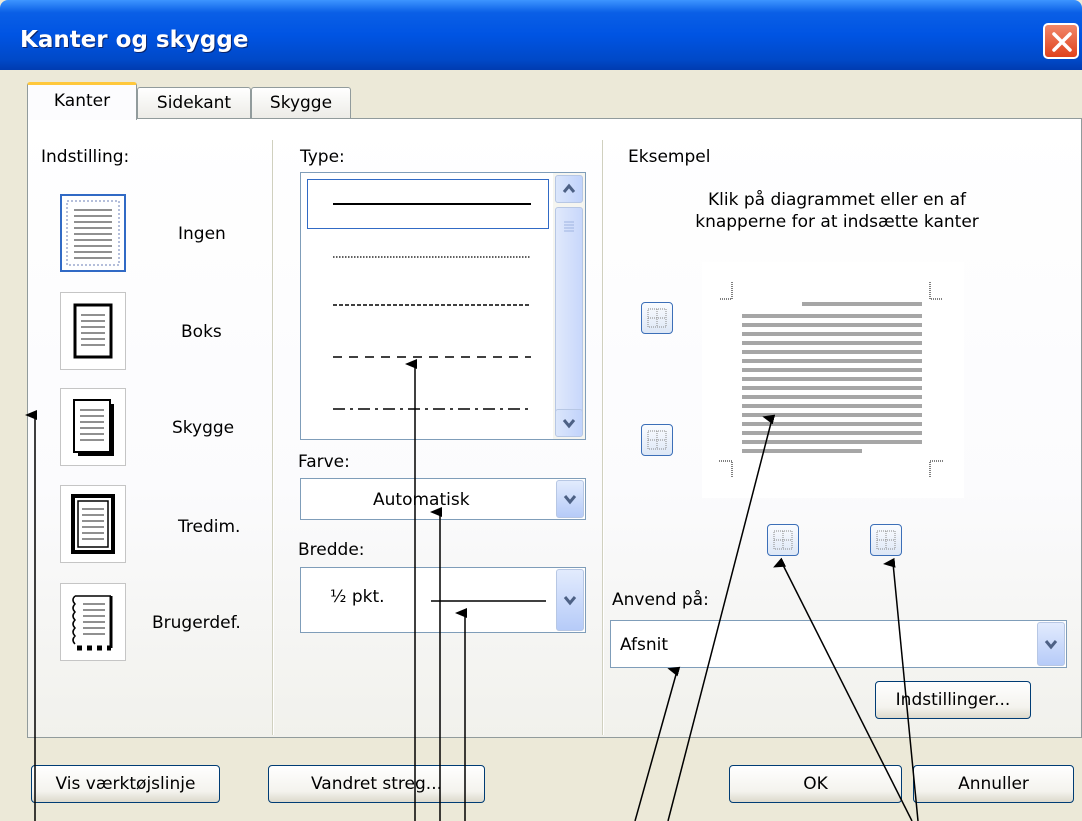 This screenshot has width=1082, height=821. What do you see at coordinates (901, 689) in the screenshot?
I see `arrow-right-border` at bounding box center [901, 689].